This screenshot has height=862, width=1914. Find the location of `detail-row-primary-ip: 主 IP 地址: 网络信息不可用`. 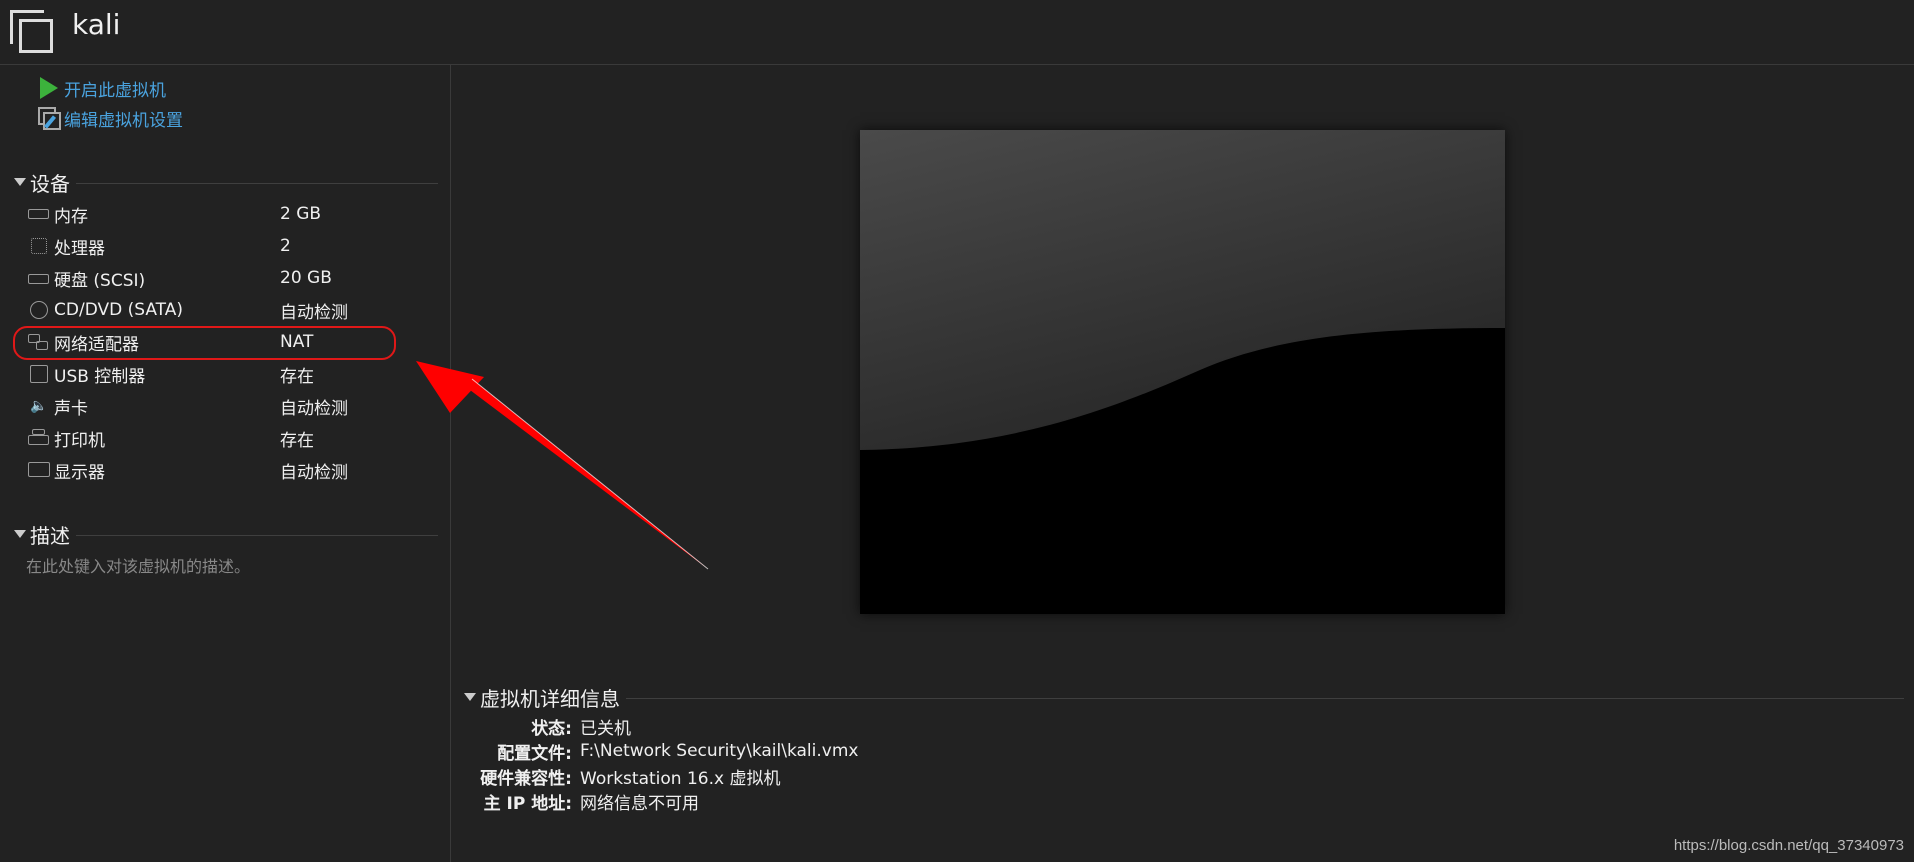

detail-row-primary-ip: 主 IP 地址: 网络信息不可用 is located at coordinates (870, 801).